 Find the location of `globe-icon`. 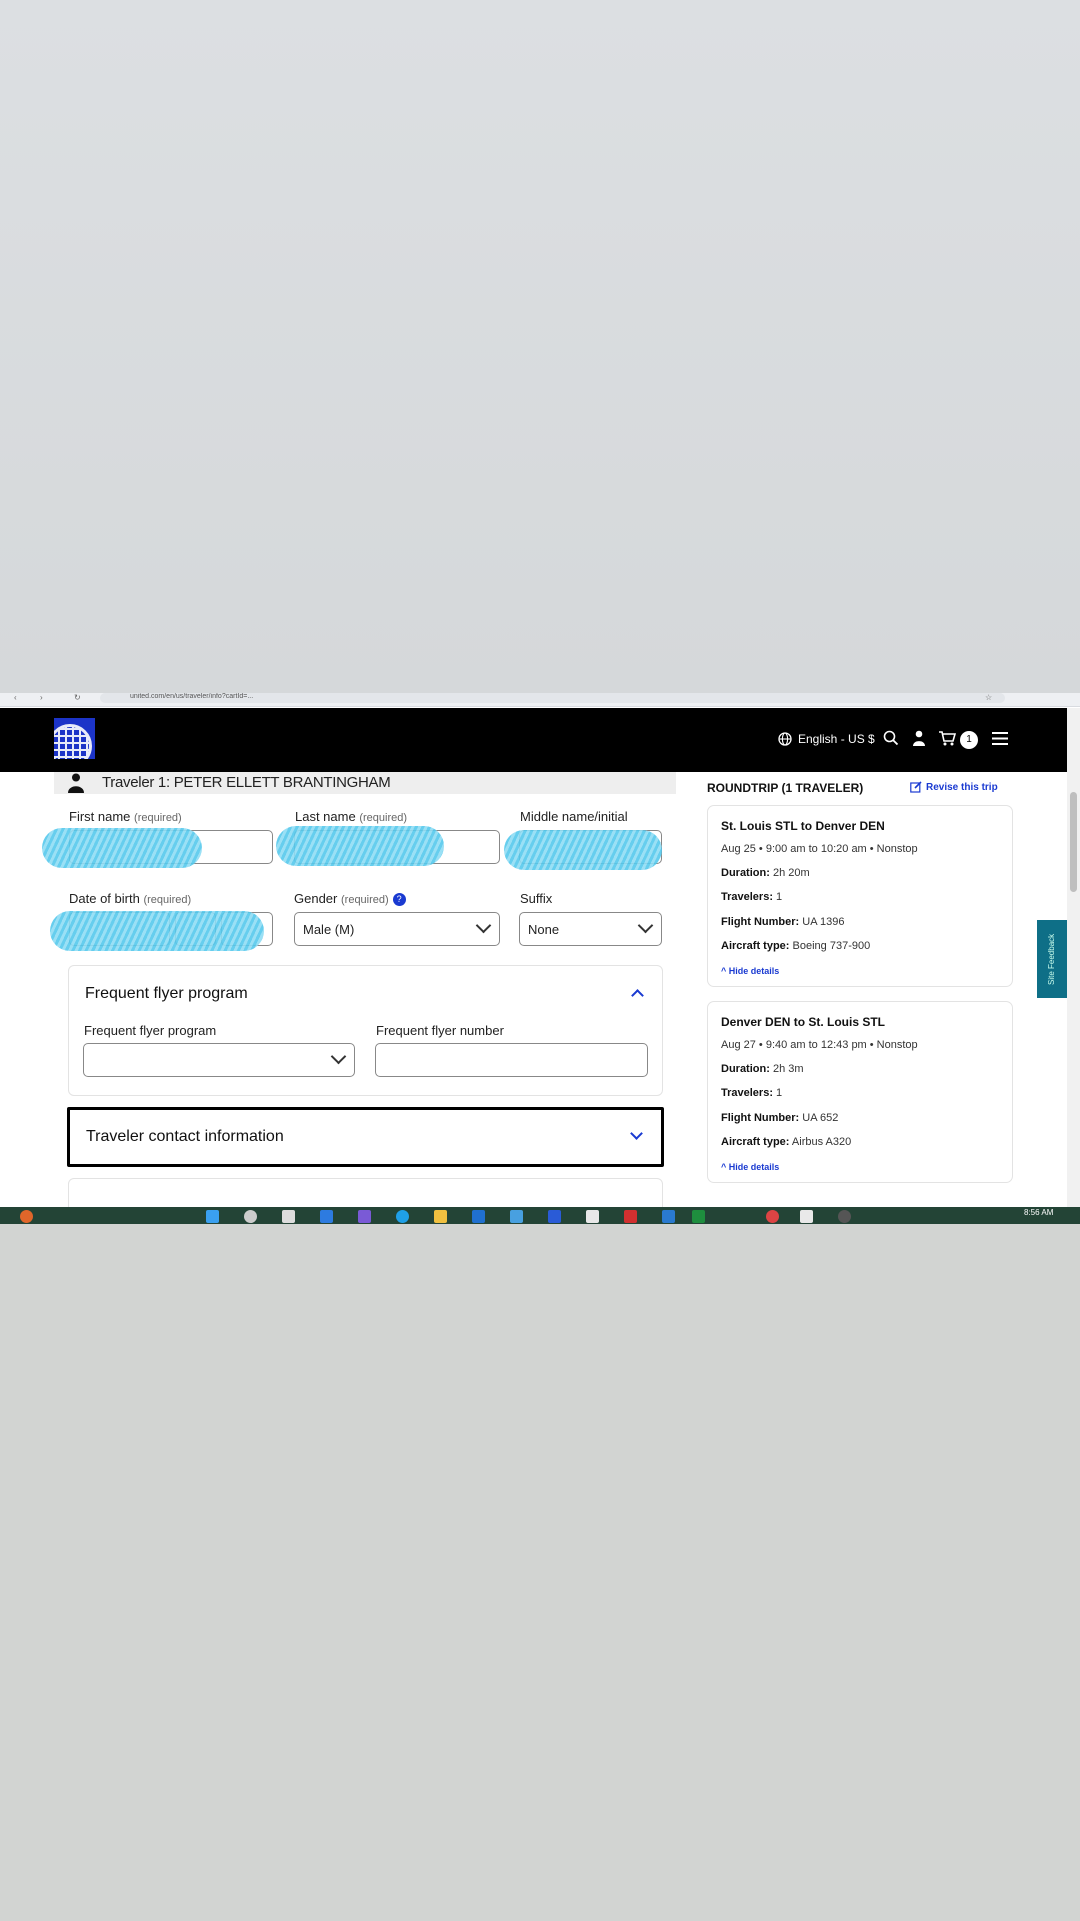

globe-icon is located at coordinates (785, 739).